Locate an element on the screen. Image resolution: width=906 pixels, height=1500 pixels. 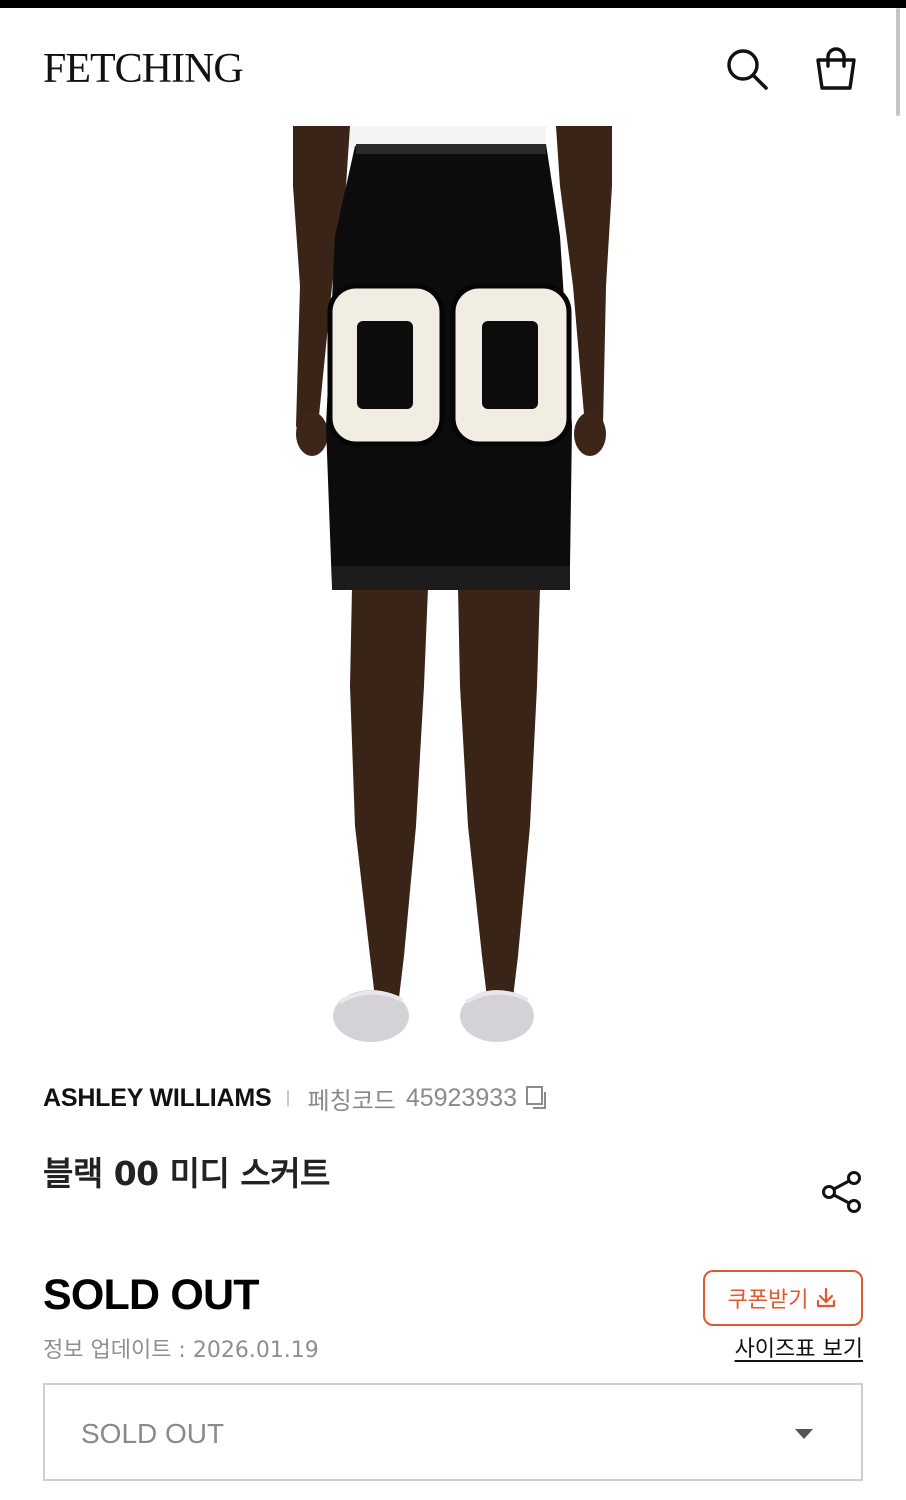
coupon-button-label: 쿠폰받기 is located at coordinates (768, 1300).